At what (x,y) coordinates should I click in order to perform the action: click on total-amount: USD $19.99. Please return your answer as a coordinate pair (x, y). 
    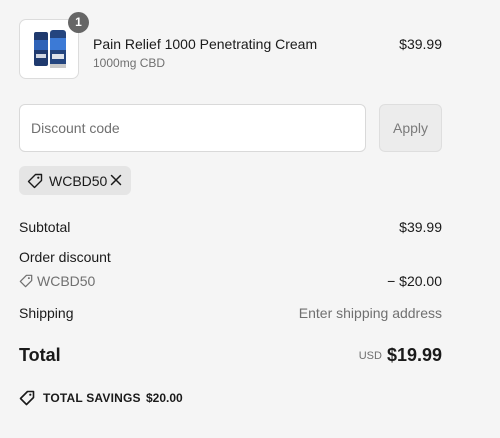
    Looking at the image, I should click on (400, 355).